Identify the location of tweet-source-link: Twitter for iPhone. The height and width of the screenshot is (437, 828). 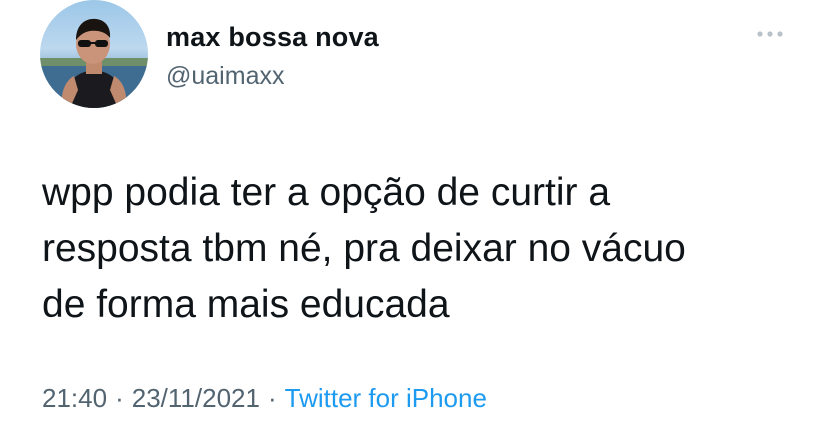
(386, 398).